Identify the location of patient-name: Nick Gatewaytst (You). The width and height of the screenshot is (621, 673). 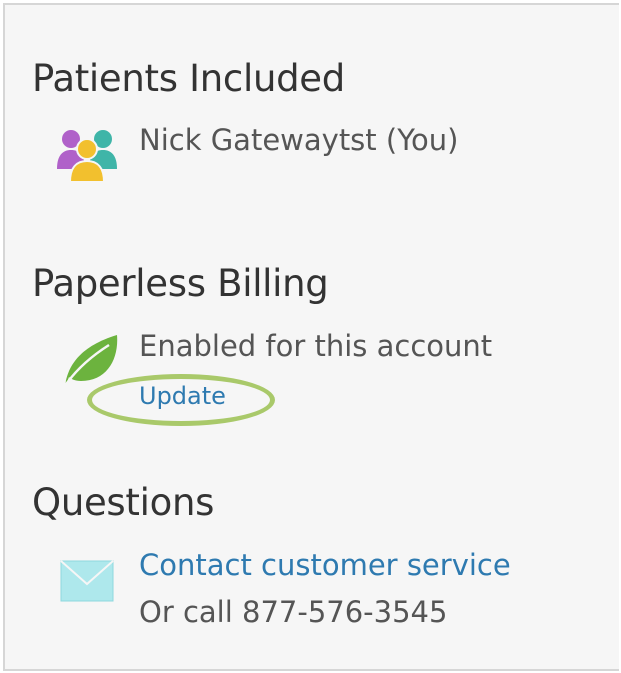
(299, 140).